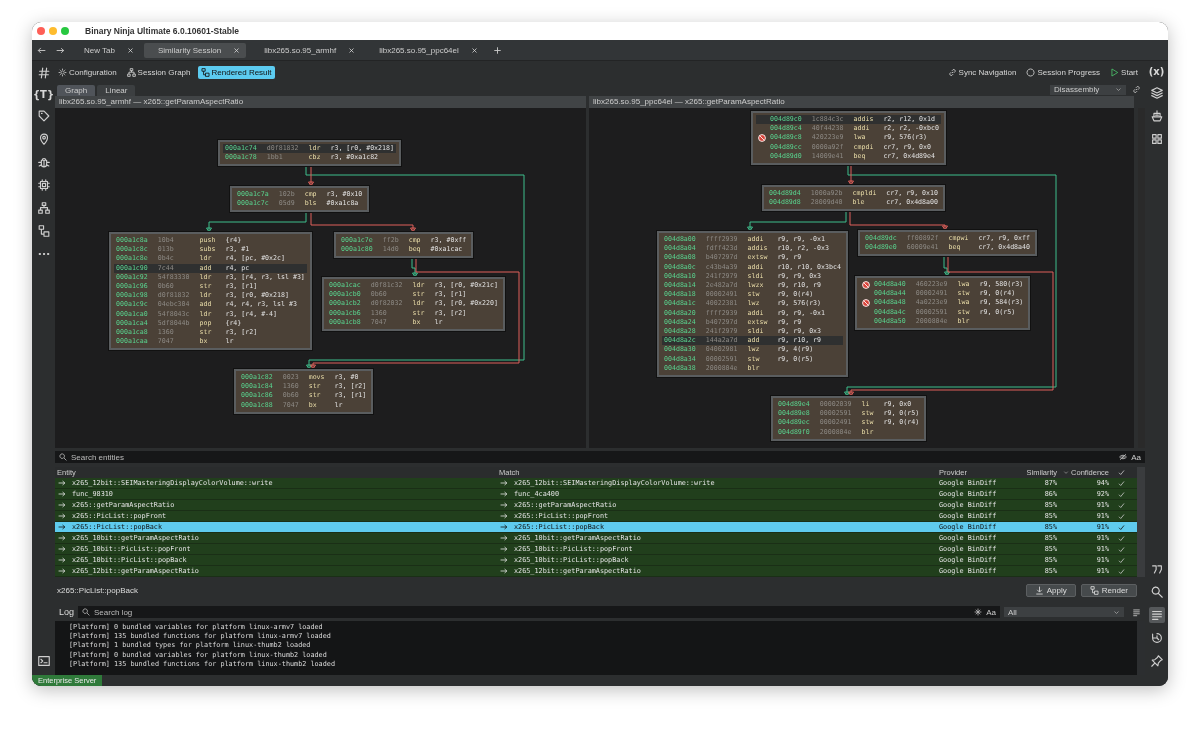  What do you see at coordinates (97, 590) in the screenshot?
I see `selected-function: x265::PicList::popBack` at bounding box center [97, 590].